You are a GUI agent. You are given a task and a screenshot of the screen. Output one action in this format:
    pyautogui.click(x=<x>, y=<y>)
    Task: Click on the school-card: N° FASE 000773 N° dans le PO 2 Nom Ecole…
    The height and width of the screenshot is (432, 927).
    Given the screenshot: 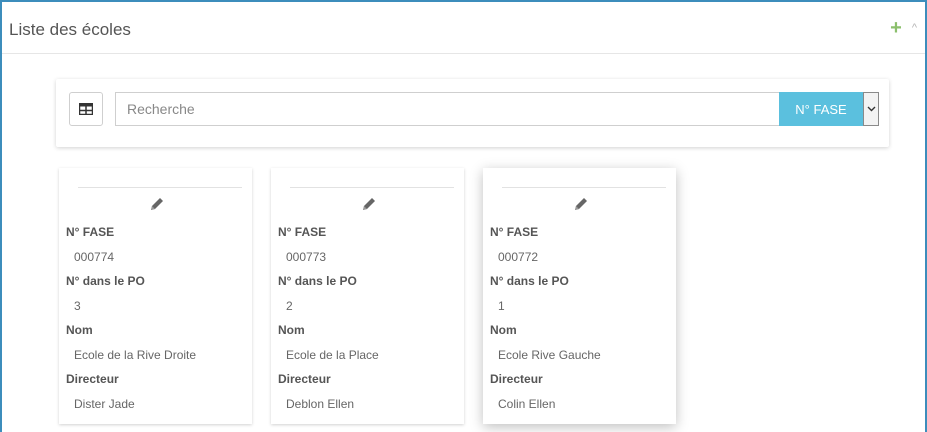 What is the action you would take?
    pyautogui.click(x=367, y=296)
    